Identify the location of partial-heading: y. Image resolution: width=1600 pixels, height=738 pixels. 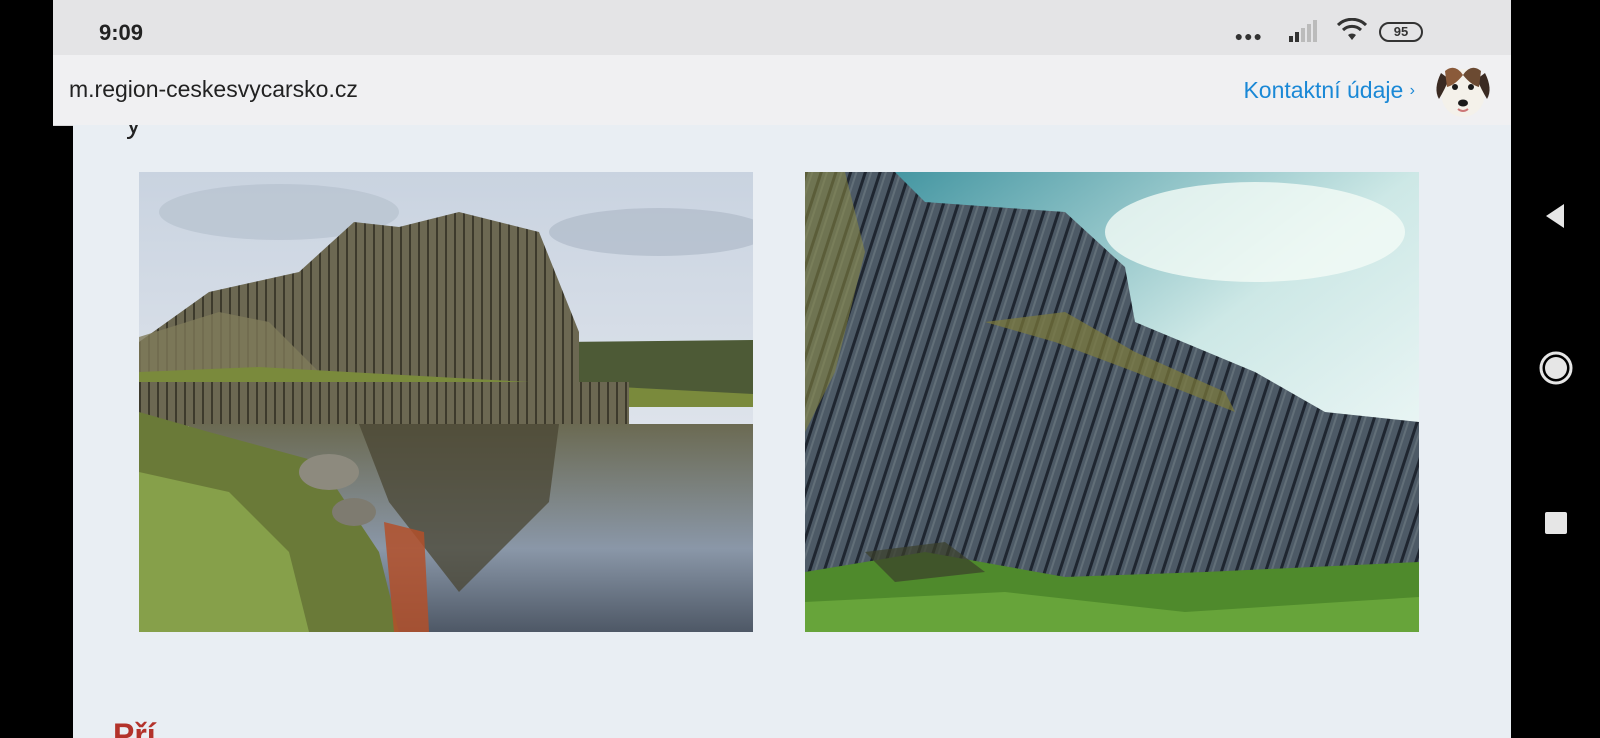
(133, 133).